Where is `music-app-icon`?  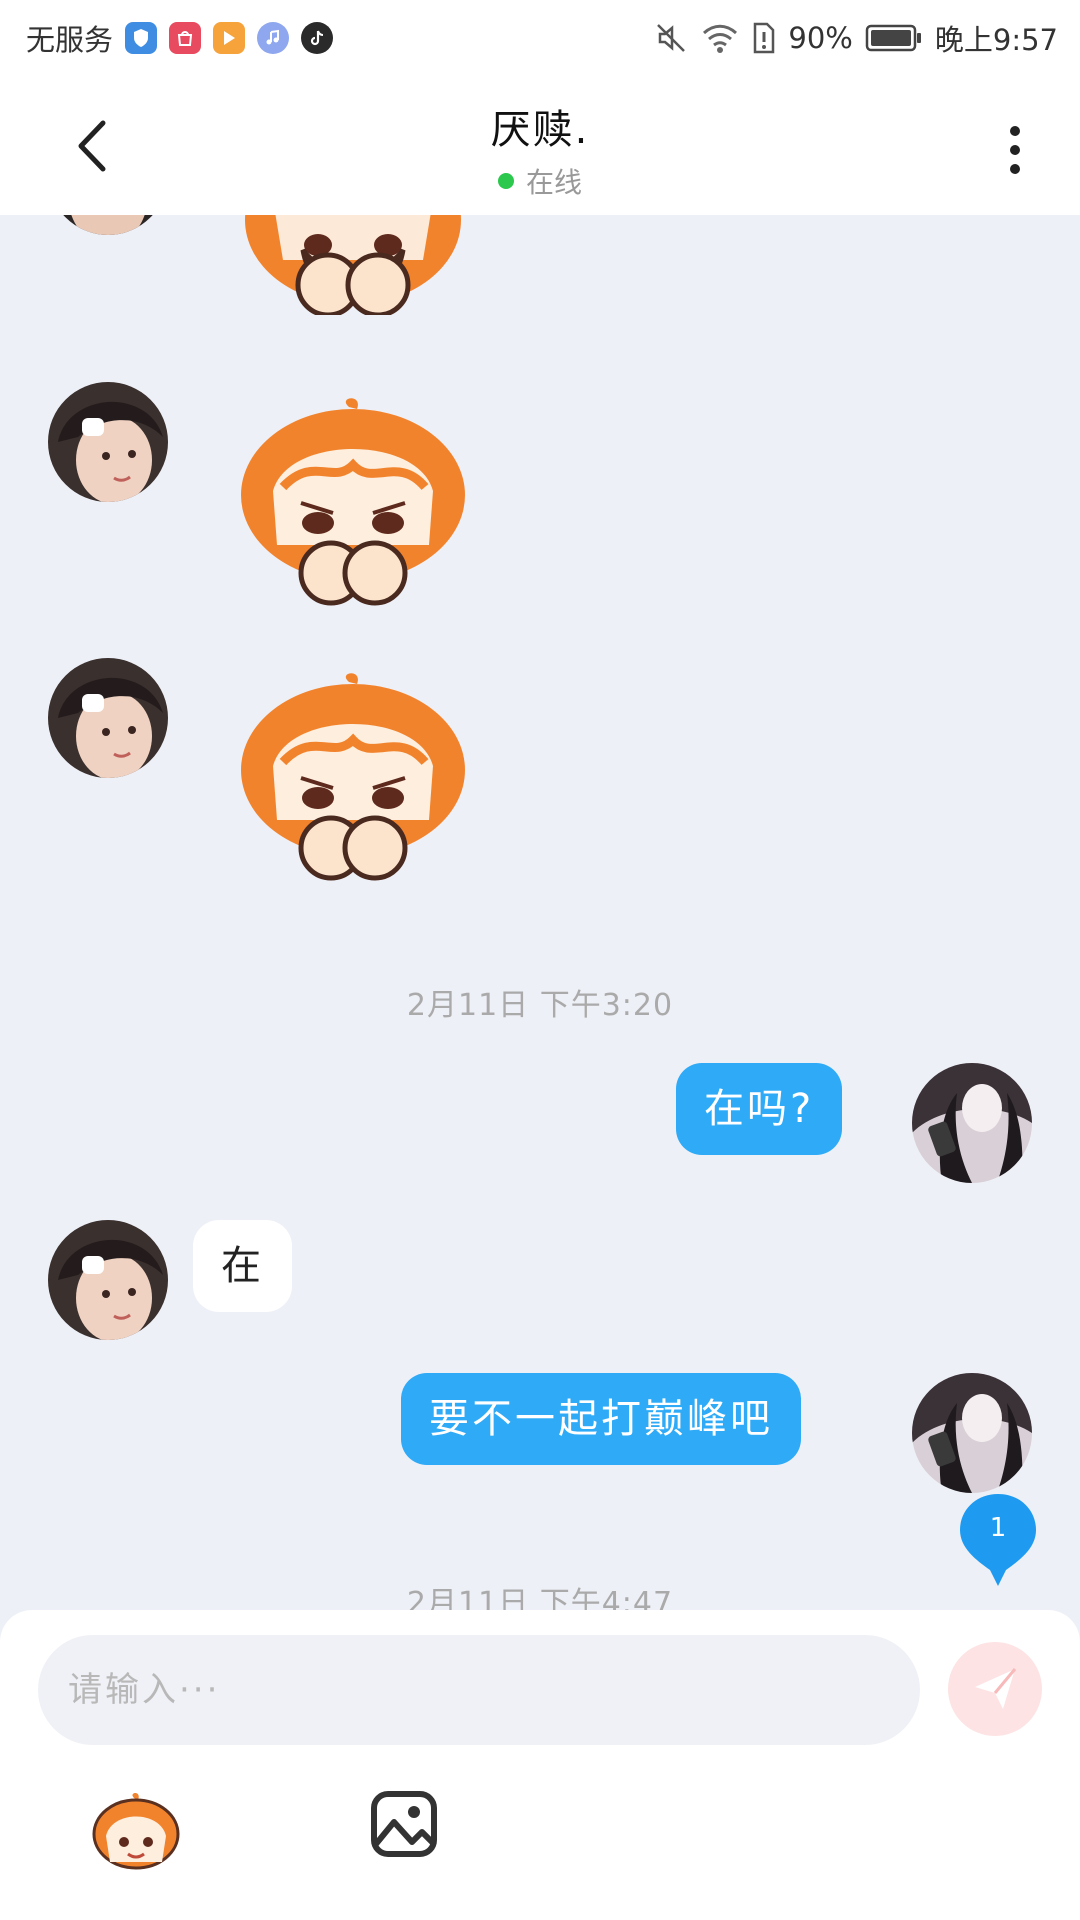
music-app-icon is located at coordinates (273, 37).